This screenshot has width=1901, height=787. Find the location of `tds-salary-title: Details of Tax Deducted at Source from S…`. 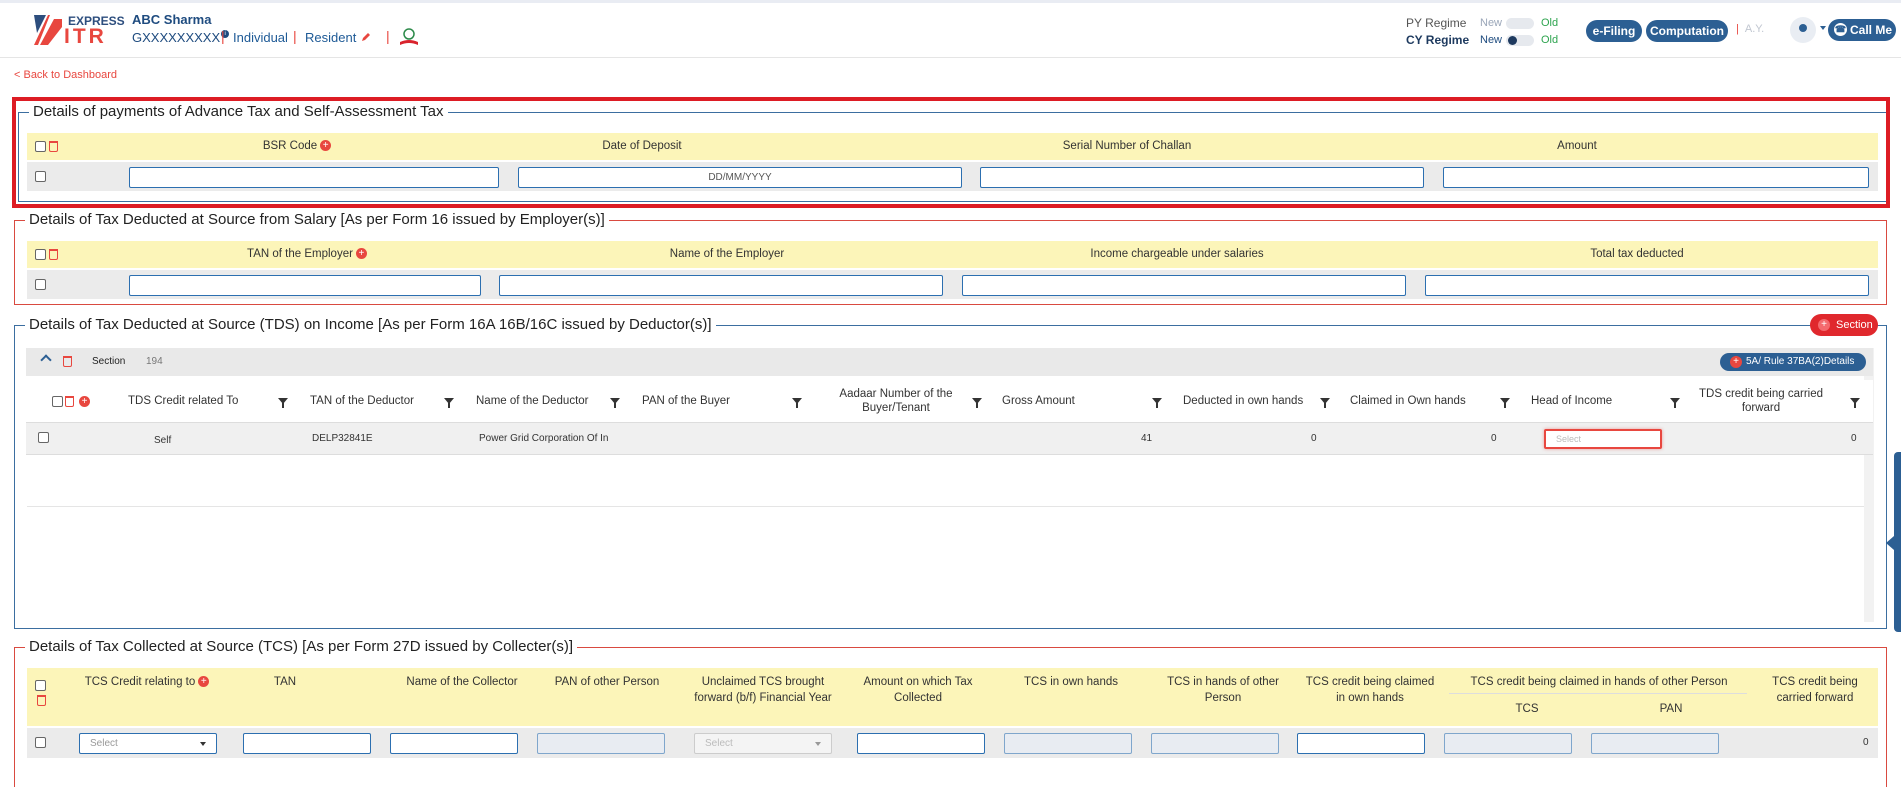

tds-salary-title: Details of Tax Deducted at Source from S… is located at coordinates (317, 219).